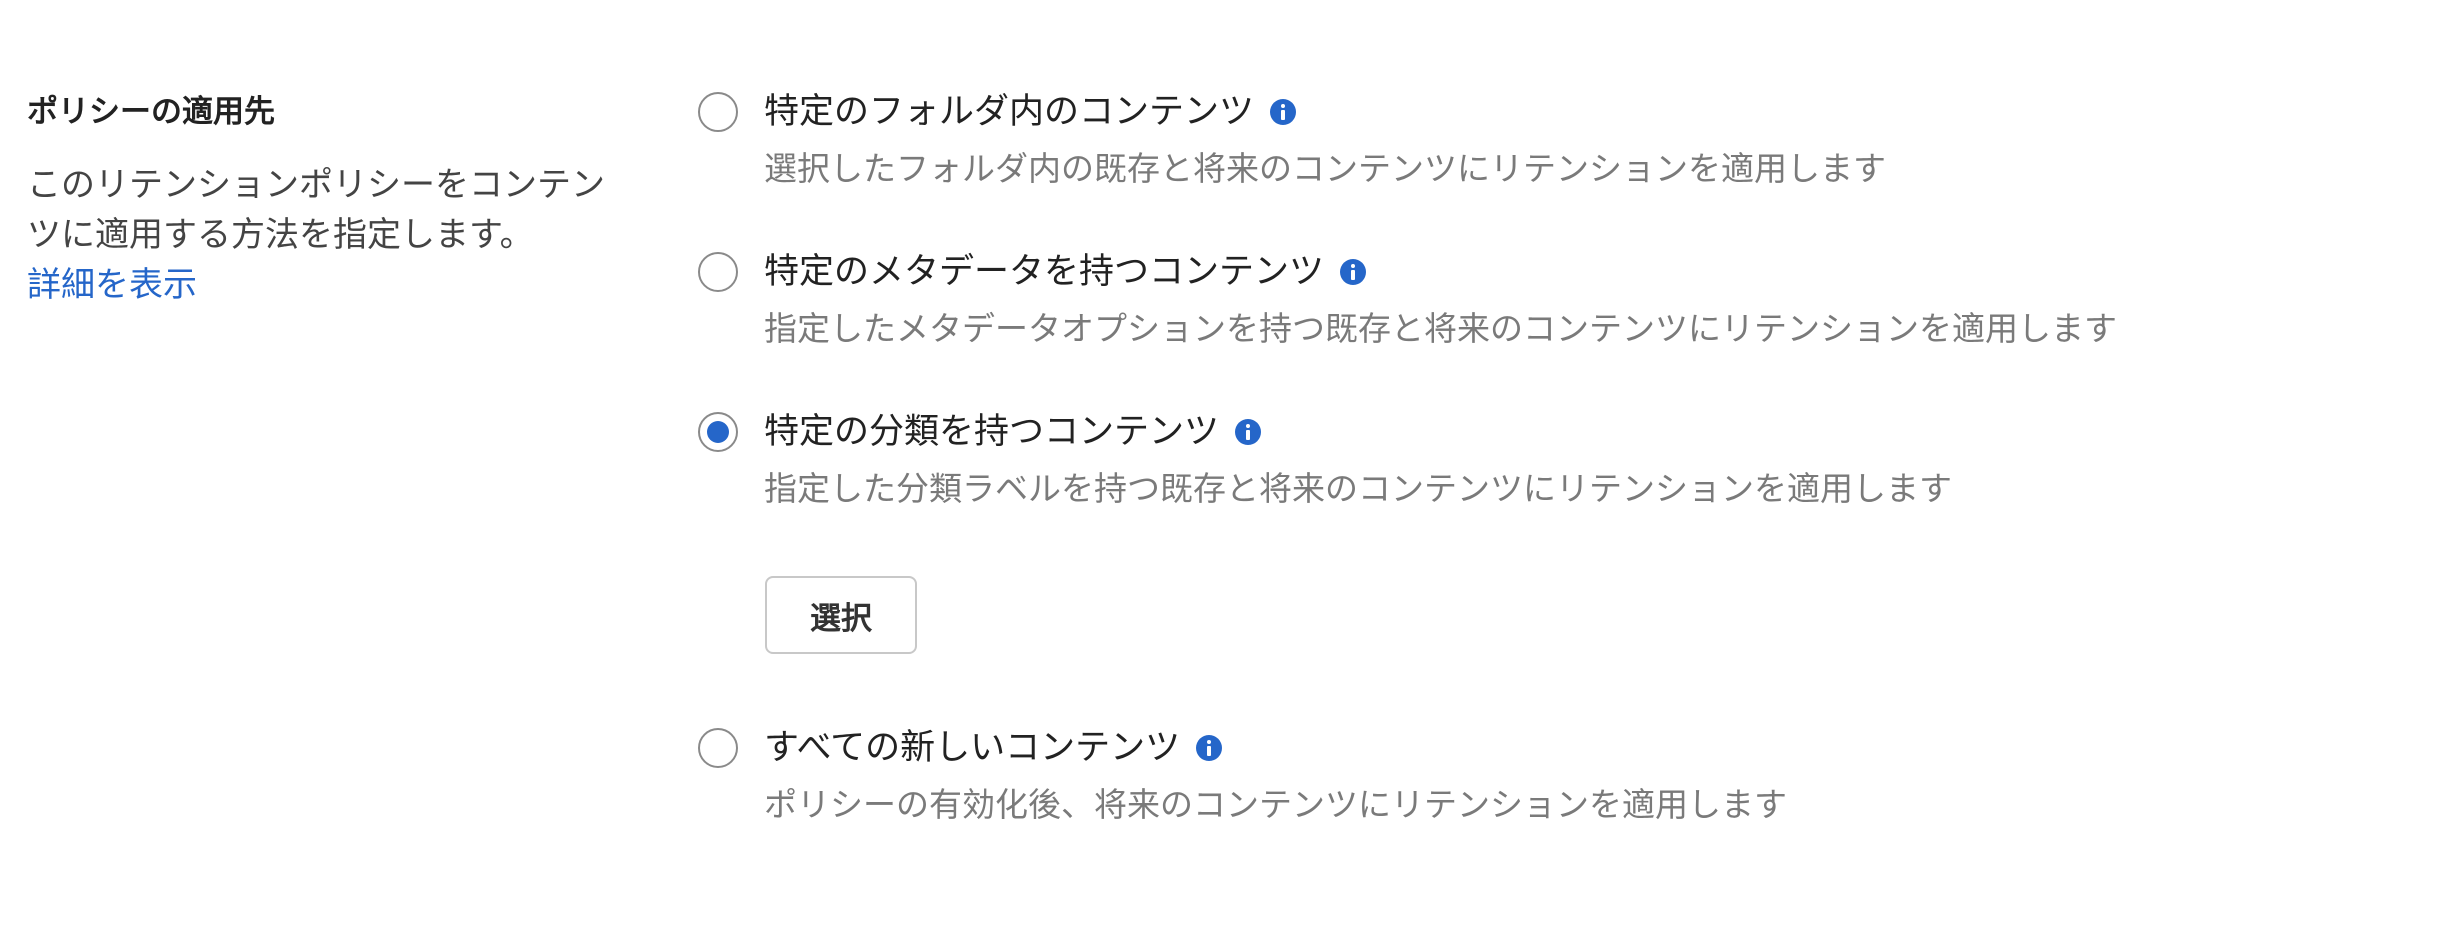 The image size is (2458, 948). I want to click on option-label: 特定の分類を持つコンテンツ, so click(991, 432).